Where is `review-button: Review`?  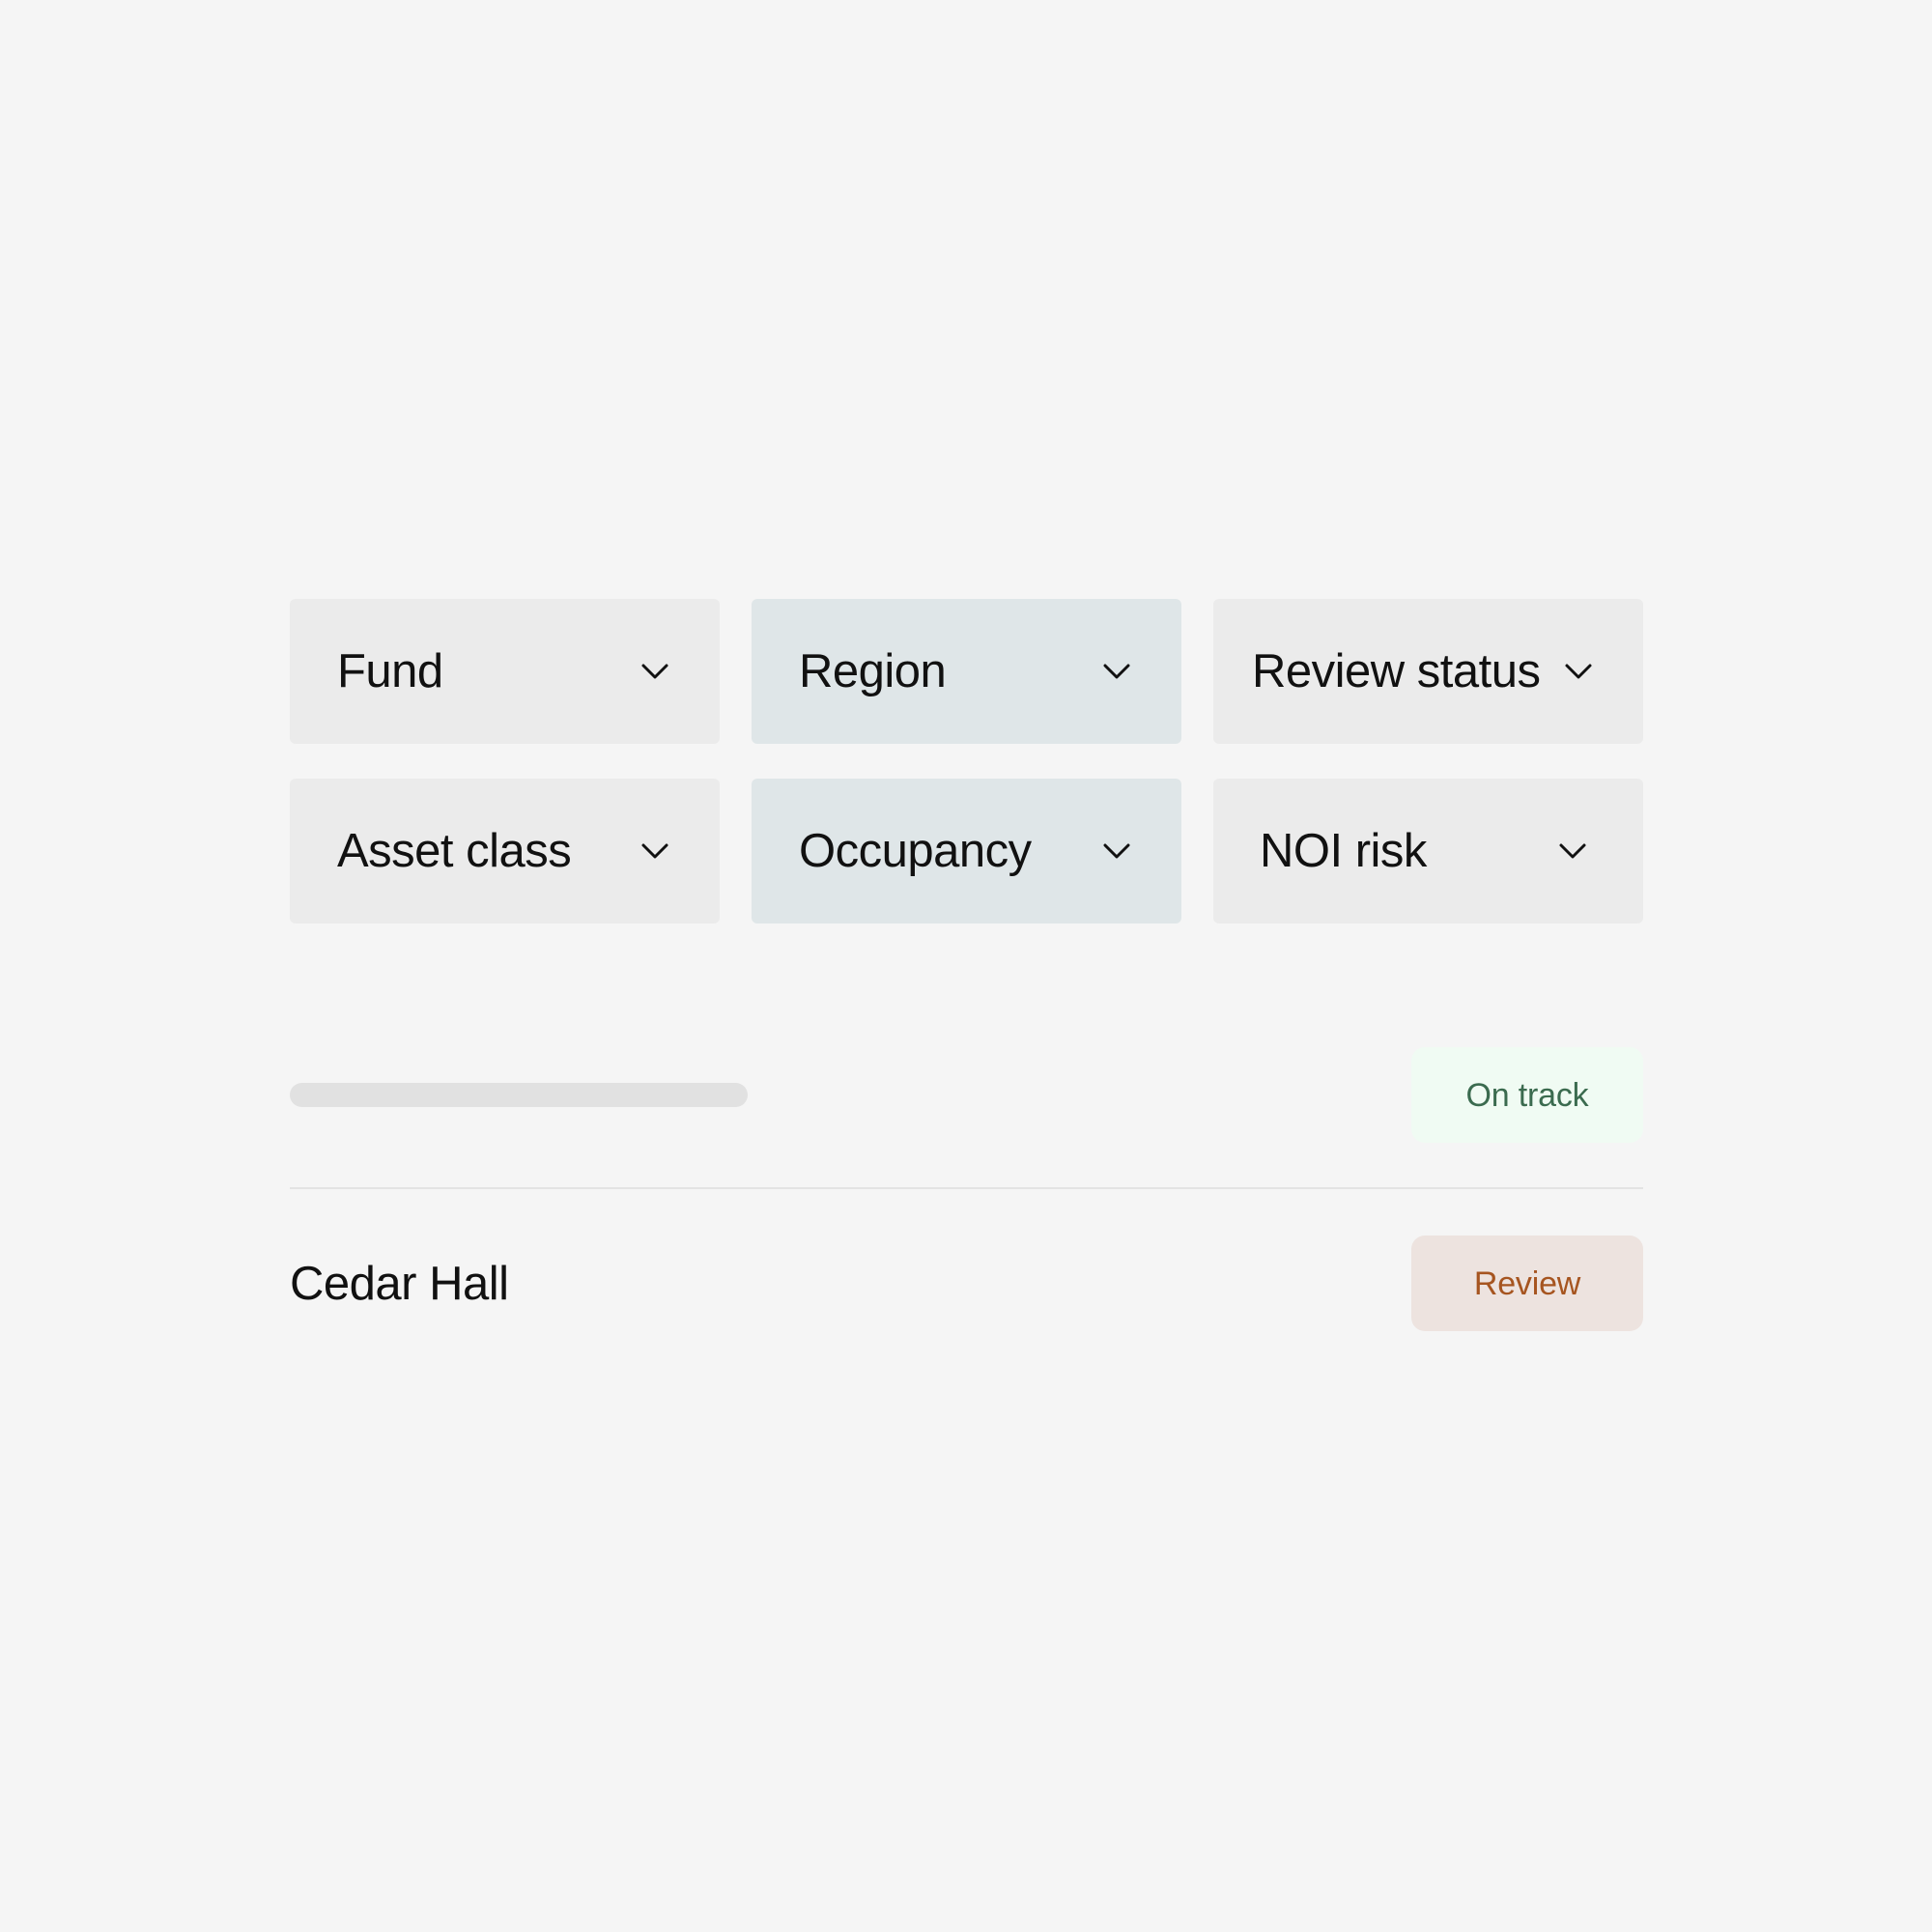 review-button: Review is located at coordinates (1527, 1283).